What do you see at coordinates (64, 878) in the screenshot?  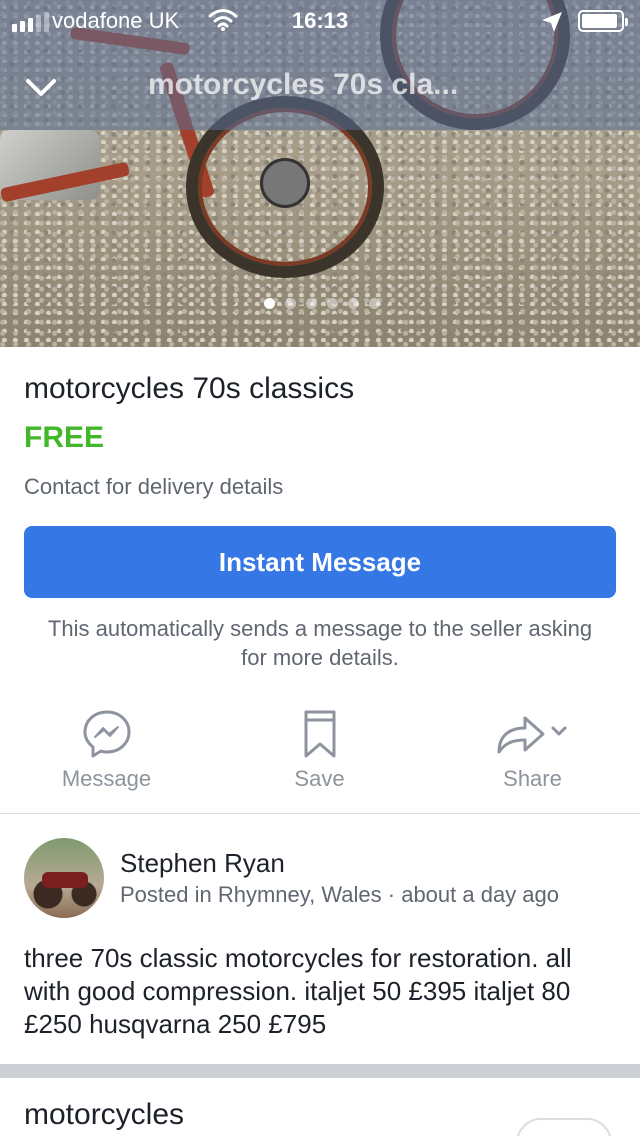 I see `seller-avatar` at bounding box center [64, 878].